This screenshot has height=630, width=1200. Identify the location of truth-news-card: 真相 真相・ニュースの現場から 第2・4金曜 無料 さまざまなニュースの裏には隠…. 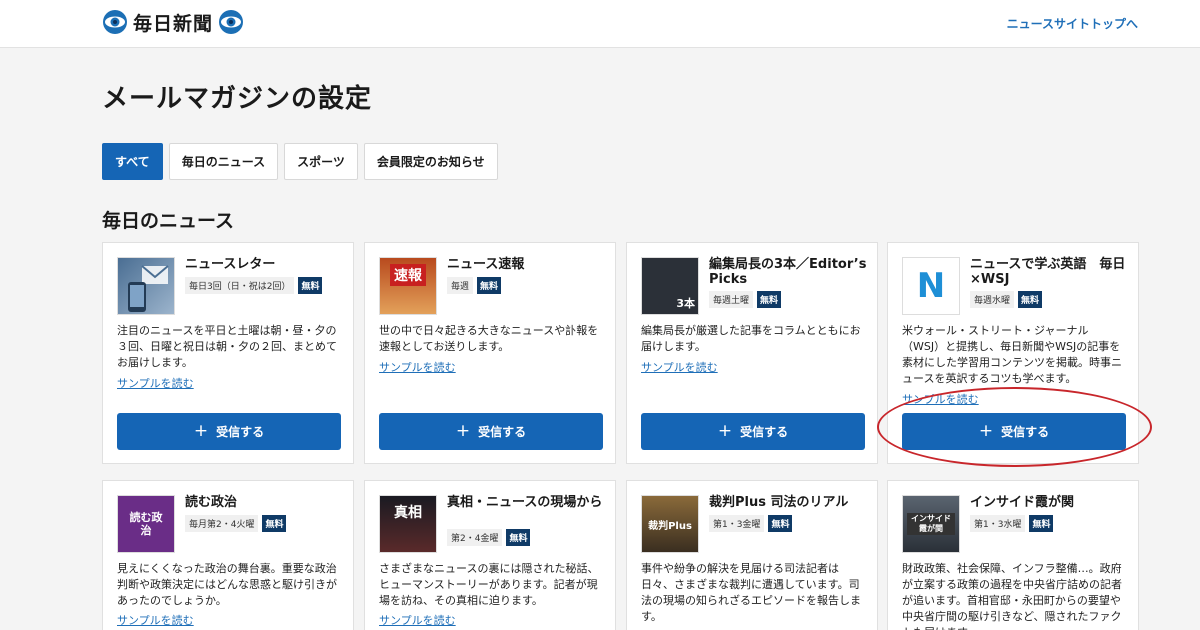
(490, 555).